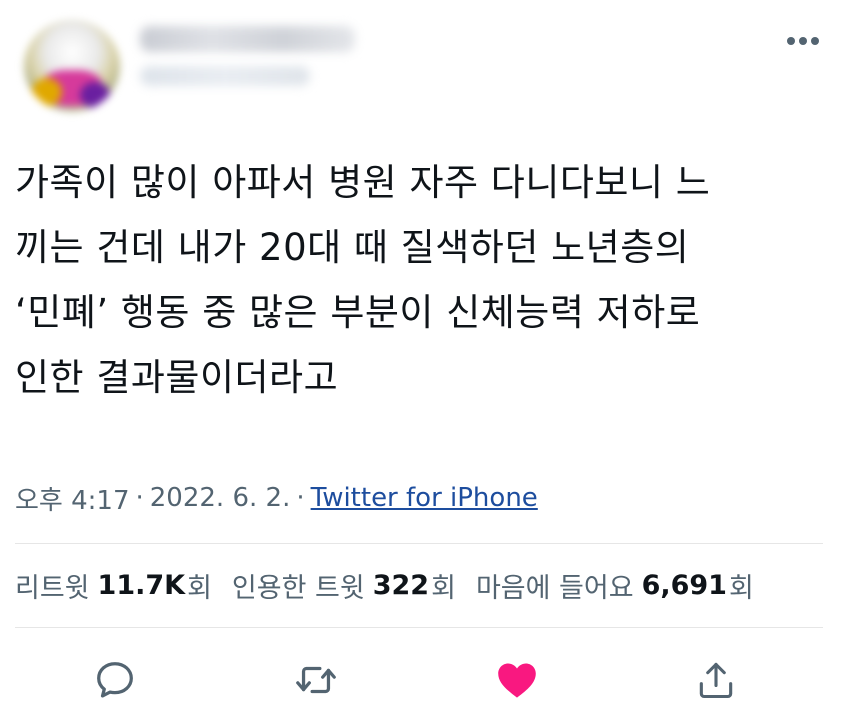  I want to click on heart-filled-icon, so click(517, 680).